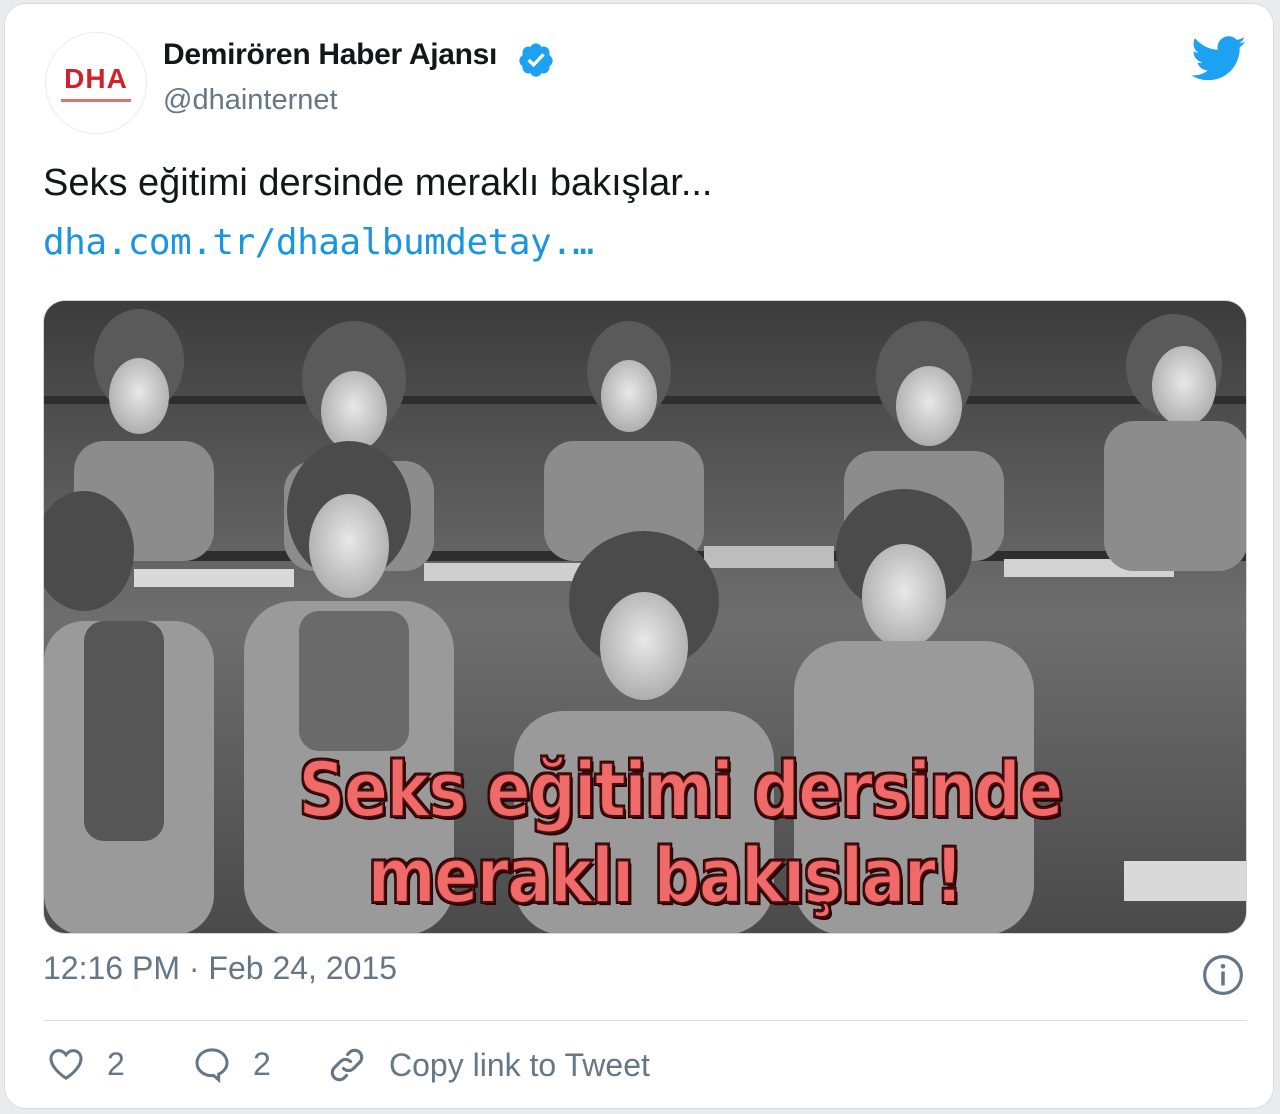  I want to click on avatar: DHA, so click(96, 83).